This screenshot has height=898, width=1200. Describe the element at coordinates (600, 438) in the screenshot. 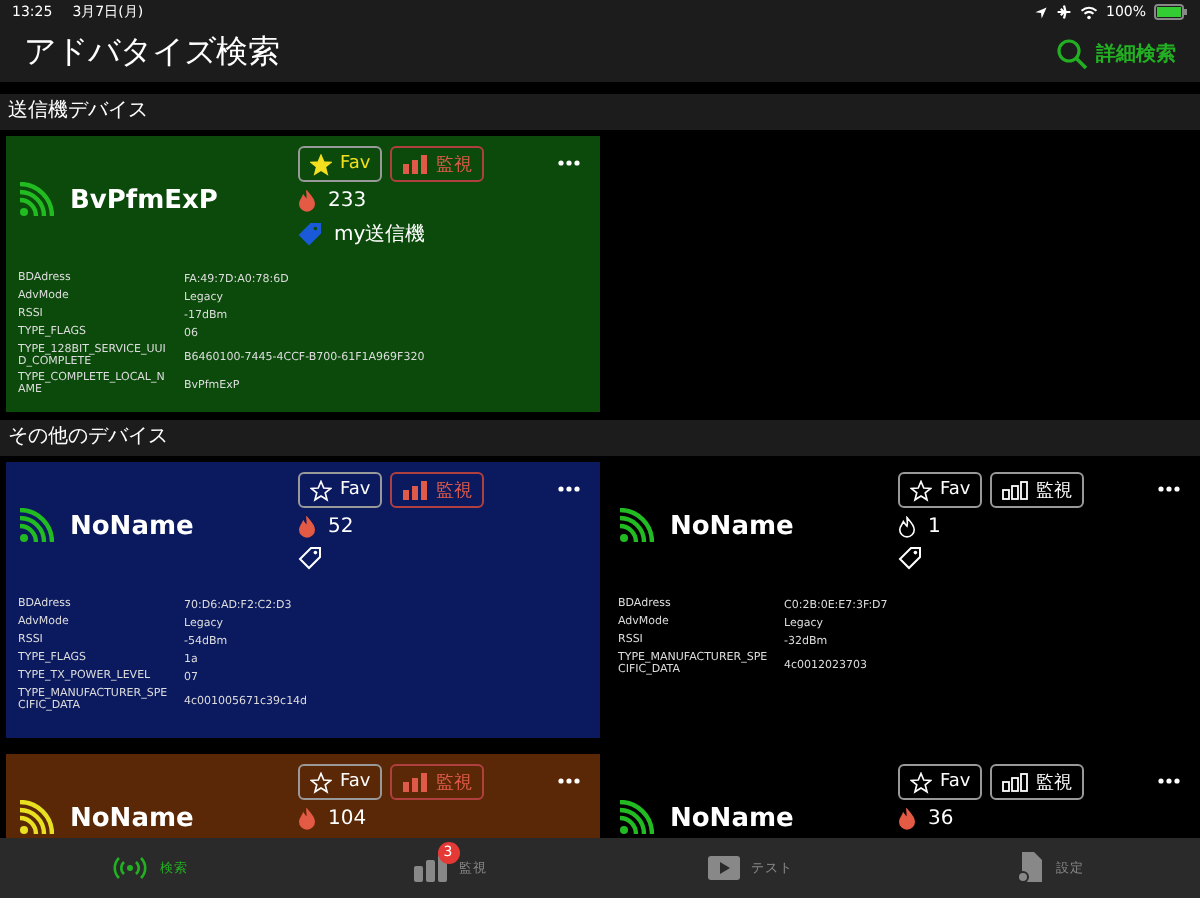

I see `section-header: その他のデバイス` at that location.